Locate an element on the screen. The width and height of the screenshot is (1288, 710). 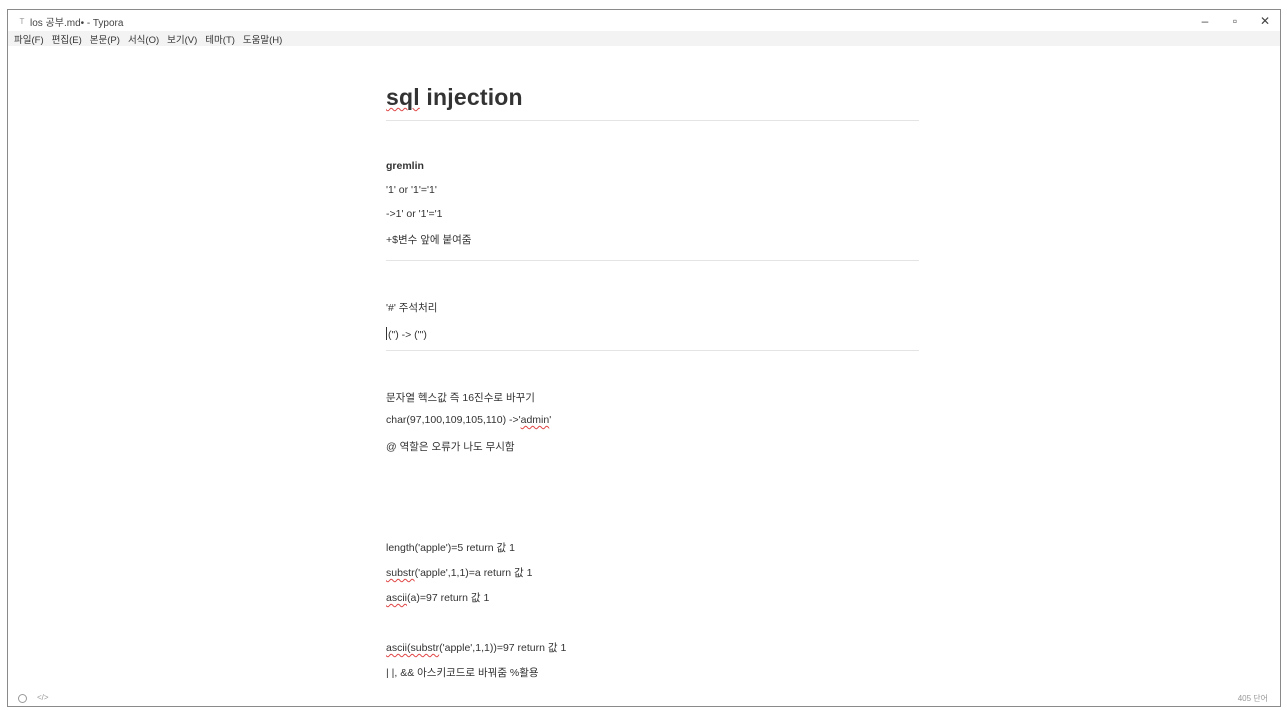
document-heading: sql injection is located at coordinates (454, 97).